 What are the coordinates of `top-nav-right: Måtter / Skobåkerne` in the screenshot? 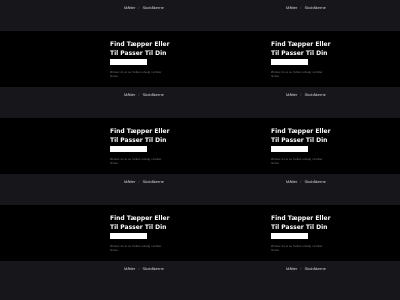 It's located at (306, 7).